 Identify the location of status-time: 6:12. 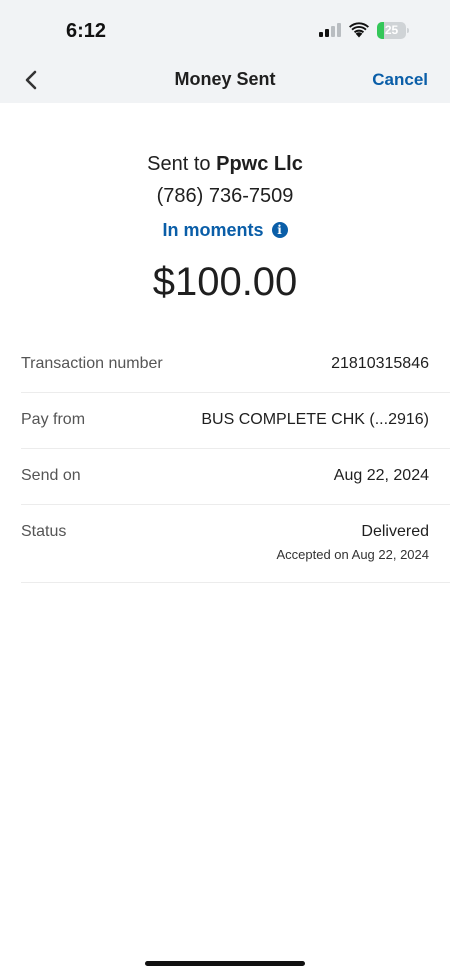
(86, 31).